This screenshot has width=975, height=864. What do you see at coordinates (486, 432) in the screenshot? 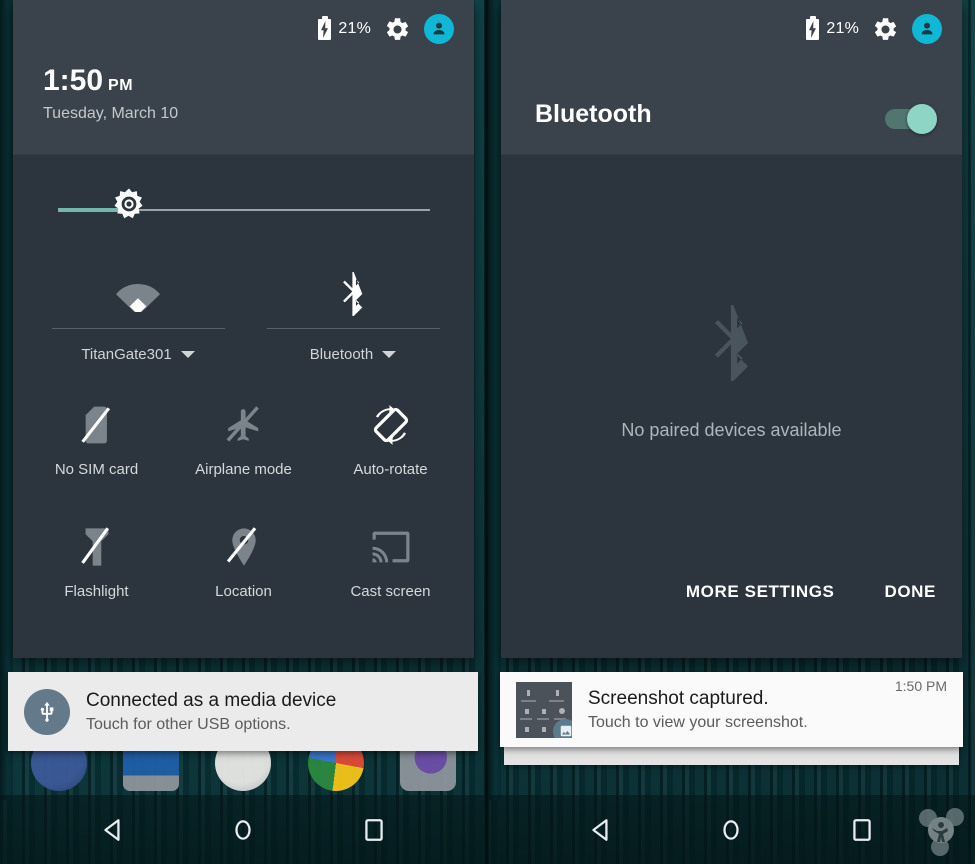
I see `pane-divider` at bounding box center [486, 432].